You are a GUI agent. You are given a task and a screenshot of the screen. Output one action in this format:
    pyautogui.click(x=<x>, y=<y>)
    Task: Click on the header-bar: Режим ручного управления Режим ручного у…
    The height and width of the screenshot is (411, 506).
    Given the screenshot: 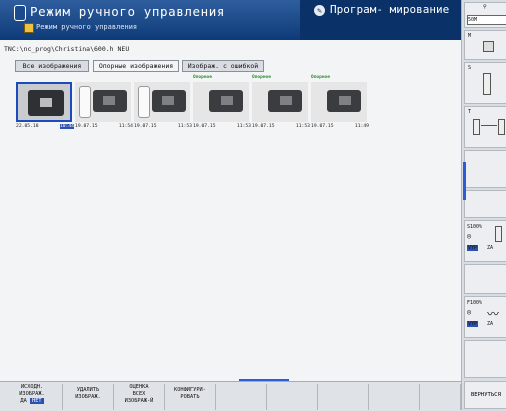 What is the action you would take?
    pyautogui.click(x=230, y=20)
    